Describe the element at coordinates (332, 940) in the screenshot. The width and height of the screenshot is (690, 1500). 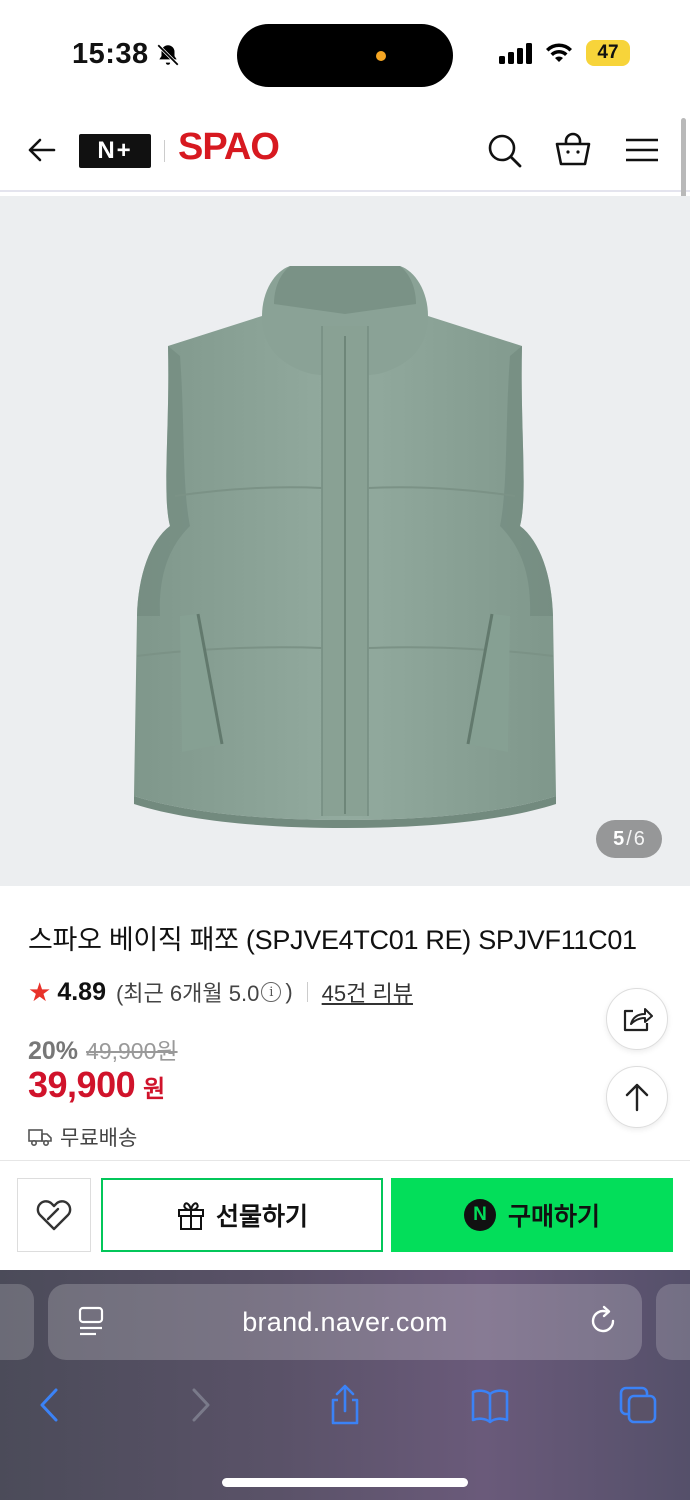
I see `product-title: 스파오 베이직 패쪼 (SPJVE4TC01 RE) SPJVF11C01` at that location.